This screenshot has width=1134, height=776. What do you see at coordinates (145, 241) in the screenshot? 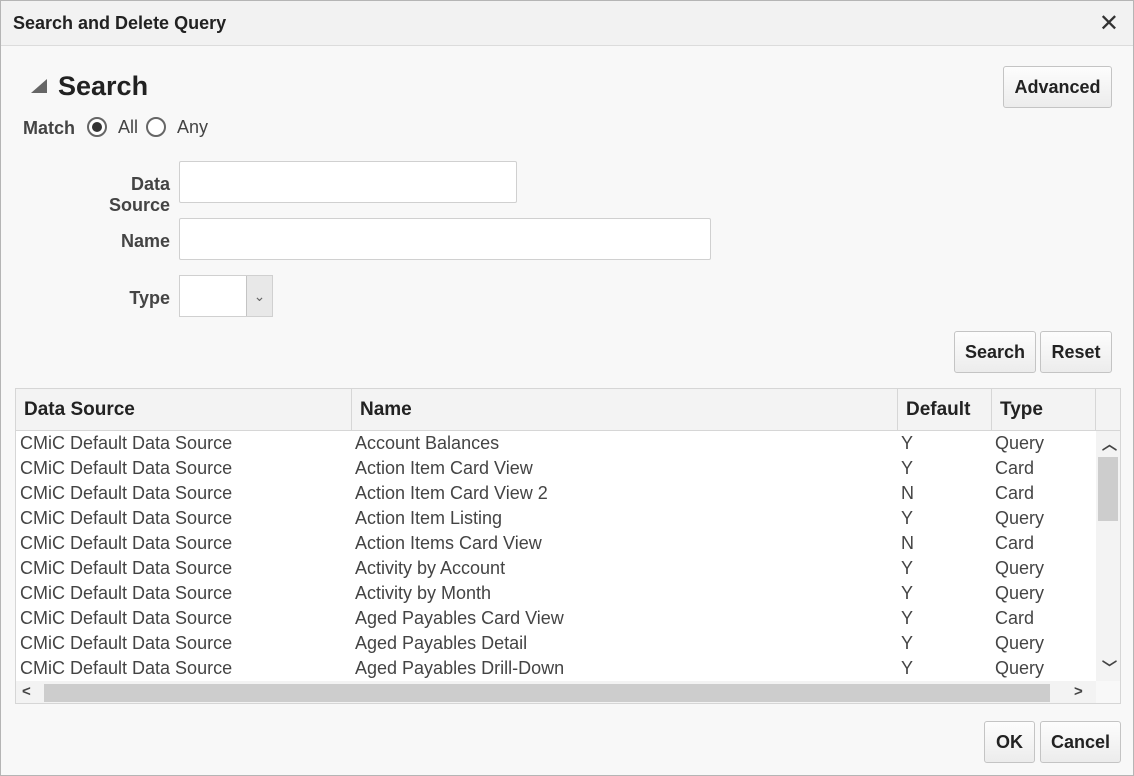
I see `name-label: Name` at bounding box center [145, 241].